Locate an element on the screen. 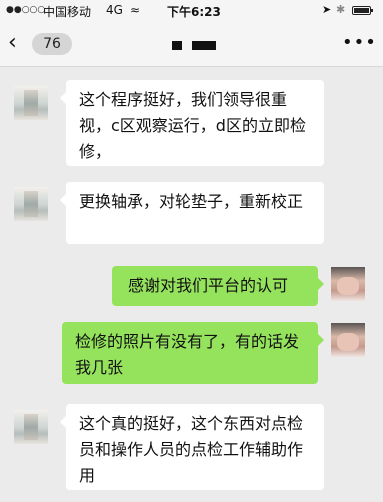  incoming-message: 这个真的挺好，这个东西对点检员和操作人员的点检工作辅助作用 is located at coordinates (192, 447).